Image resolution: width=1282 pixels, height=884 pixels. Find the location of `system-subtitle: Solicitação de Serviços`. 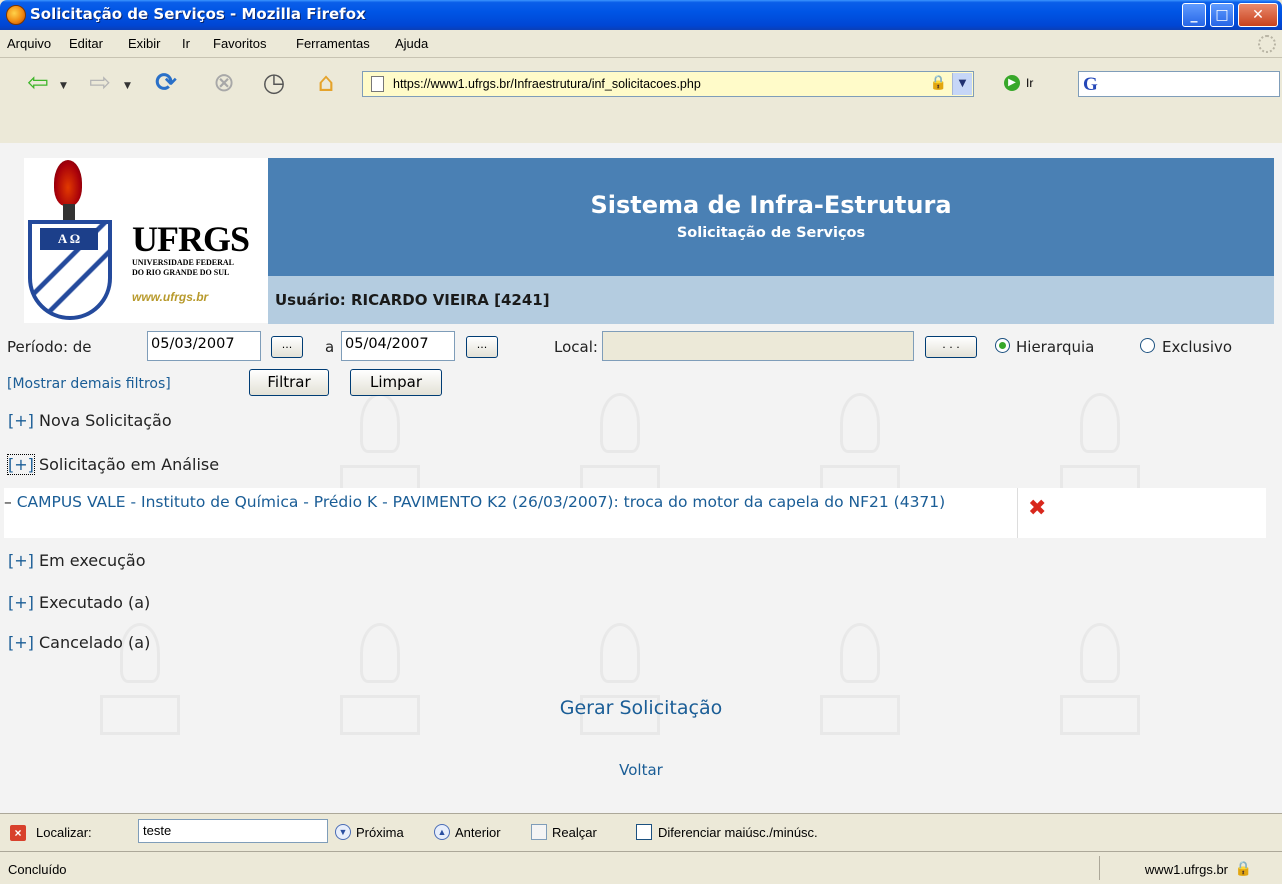

system-subtitle: Solicitação de Serviços is located at coordinates (771, 233).